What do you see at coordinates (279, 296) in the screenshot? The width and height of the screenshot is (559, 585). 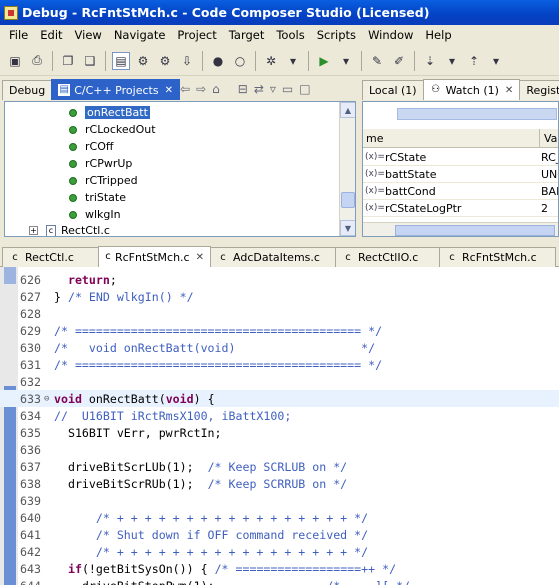 I see `code-line: 627} /* END wlkgIn() */` at bounding box center [279, 296].